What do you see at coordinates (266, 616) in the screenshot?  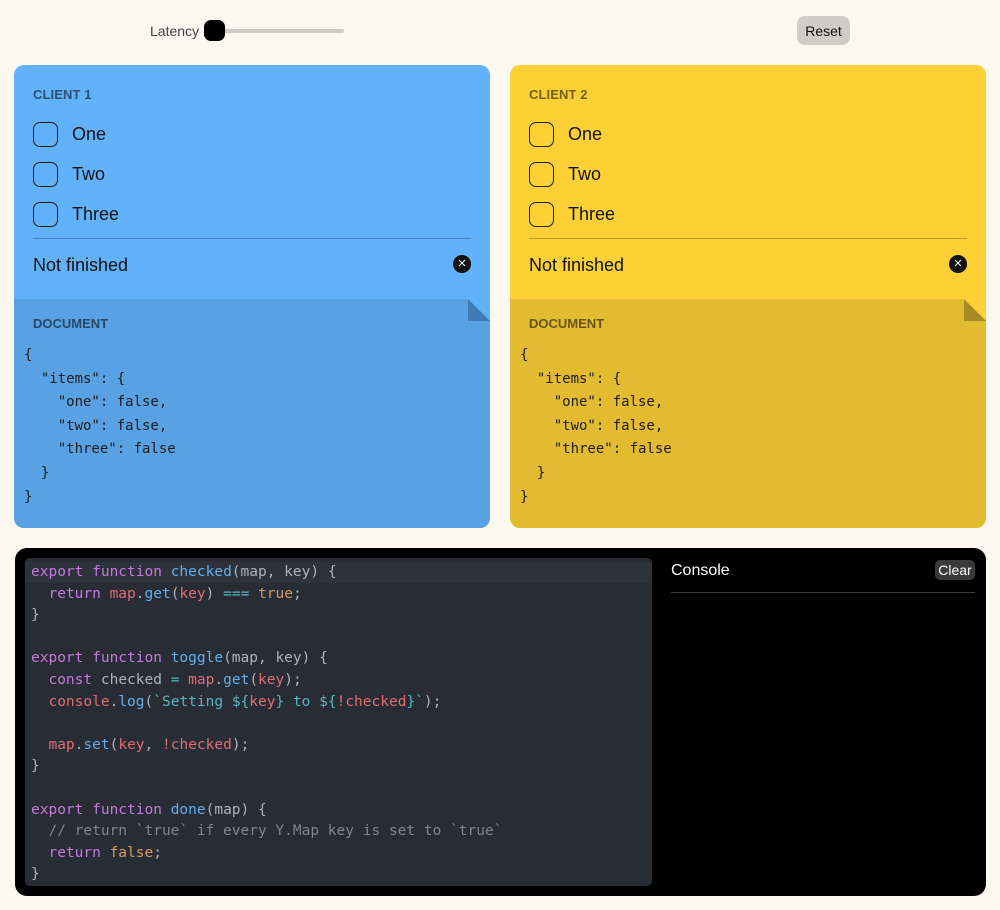 I see `code-line: }` at bounding box center [266, 616].